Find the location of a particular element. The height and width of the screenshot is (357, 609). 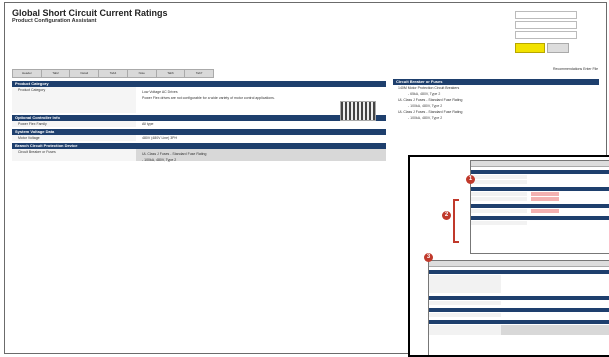

extra-field is located at coordinates (546, 35).